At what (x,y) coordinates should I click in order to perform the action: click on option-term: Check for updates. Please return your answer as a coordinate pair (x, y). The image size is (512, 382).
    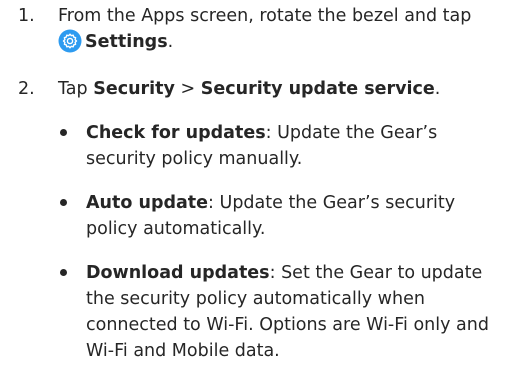
    Looking at the image, I should click on (176, 133).